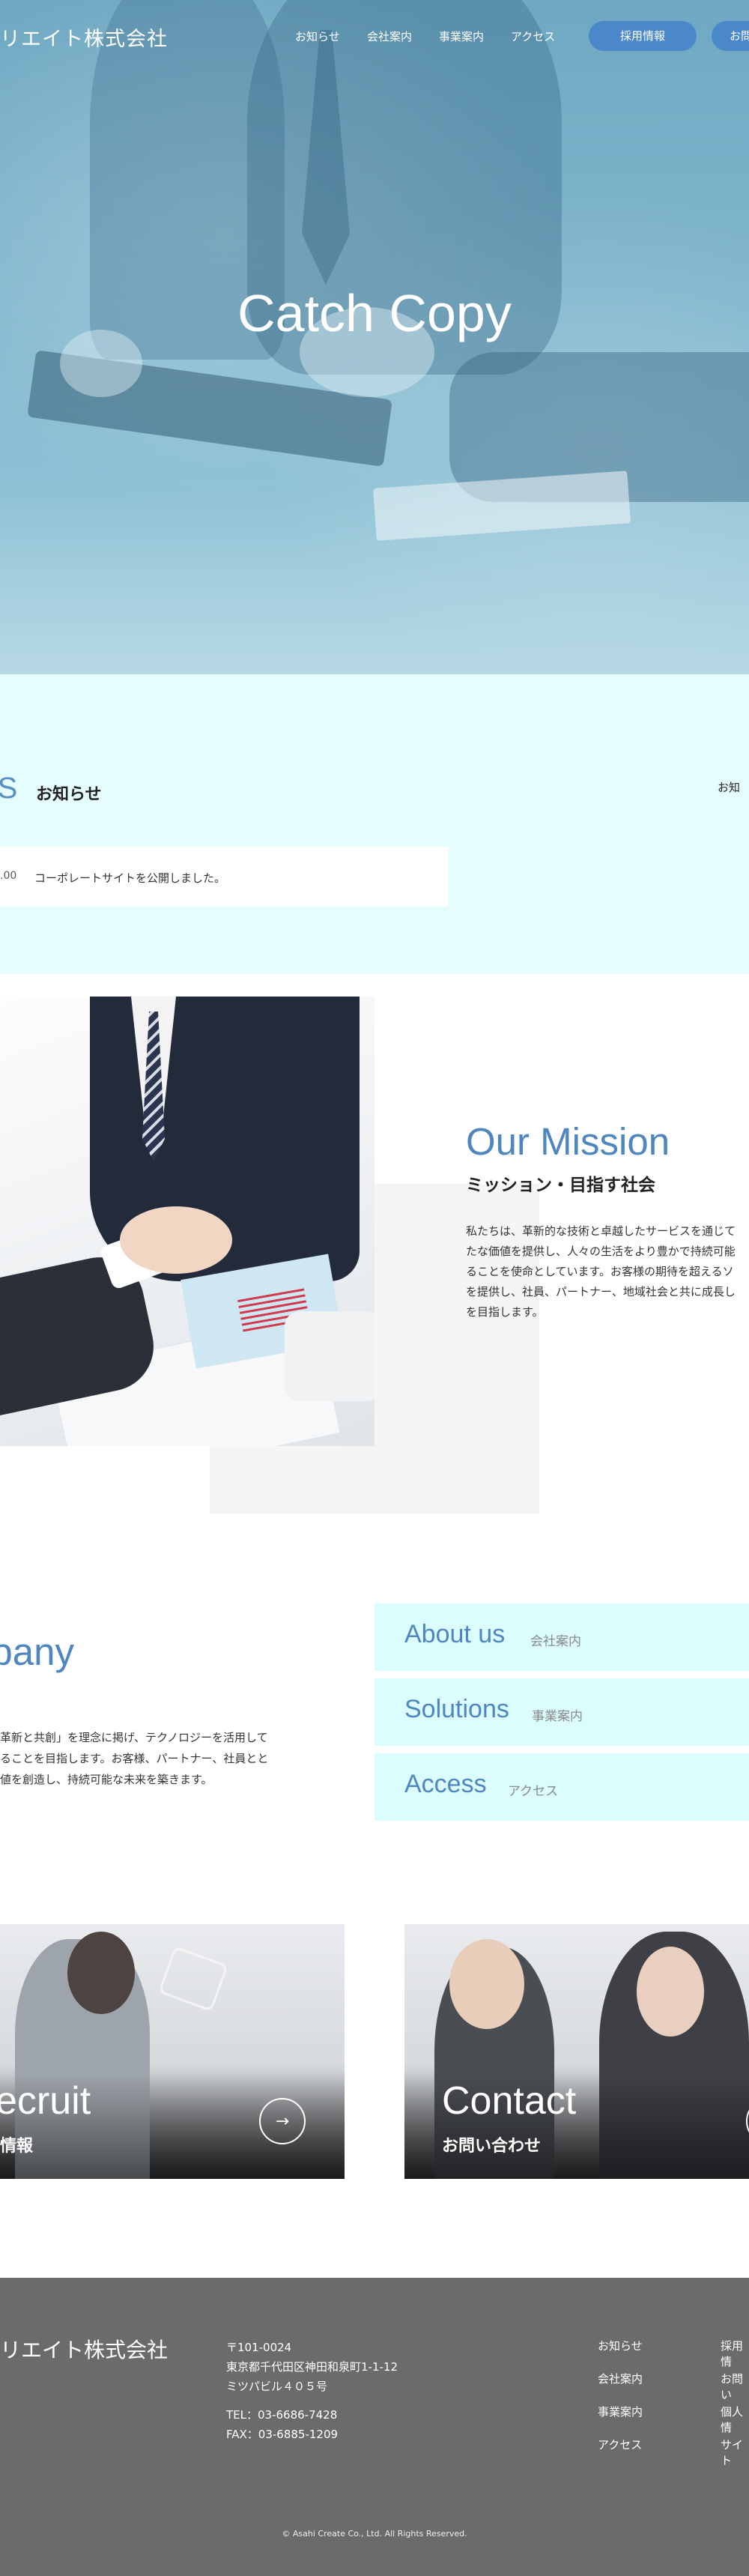  What do you see at coordinates (735, 2452) in the screenshot?
I see `footer-link-sitemap: サイト` at bounding box center [735, 2452].